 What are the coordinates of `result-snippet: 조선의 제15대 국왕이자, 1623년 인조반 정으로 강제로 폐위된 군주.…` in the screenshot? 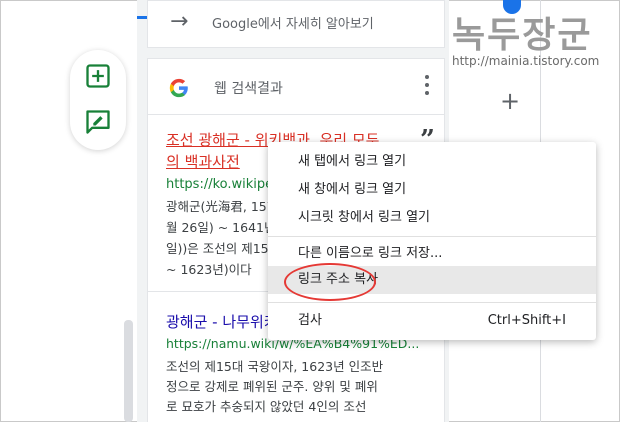 It's located at (275, 386).